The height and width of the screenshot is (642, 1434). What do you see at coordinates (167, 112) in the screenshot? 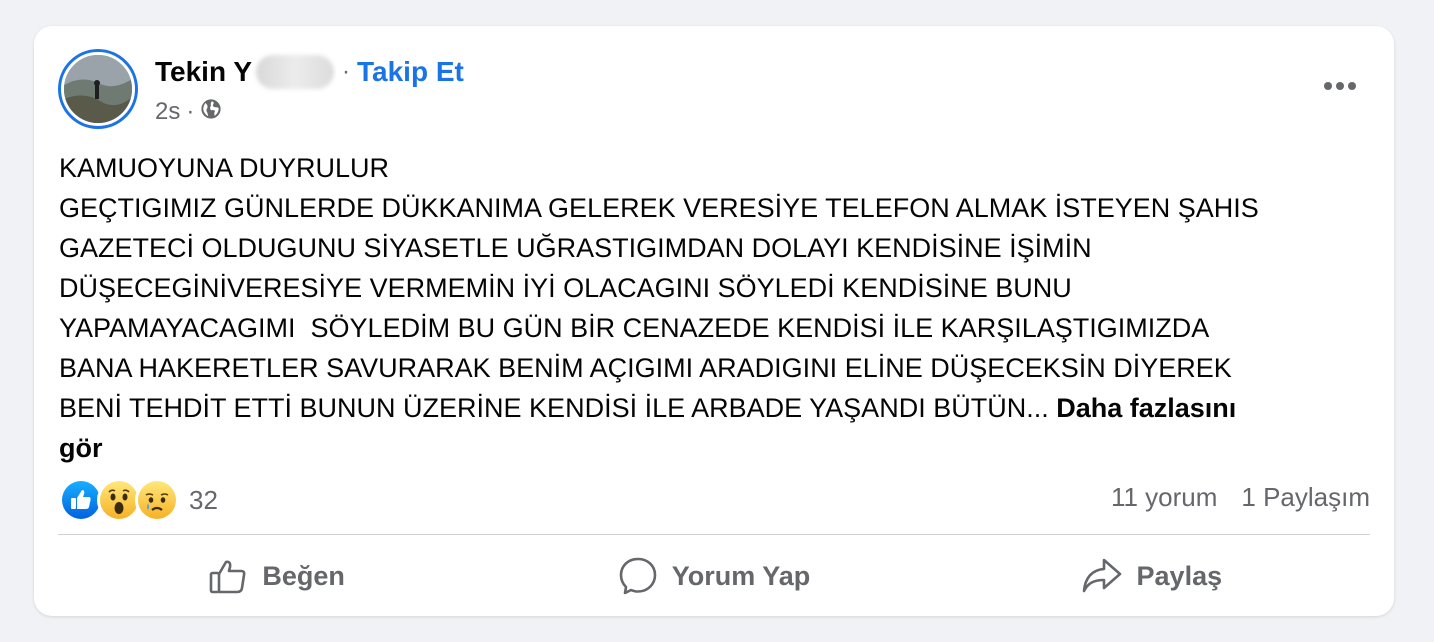
I see `post-time: 2s` at bounding box center [167, 112].